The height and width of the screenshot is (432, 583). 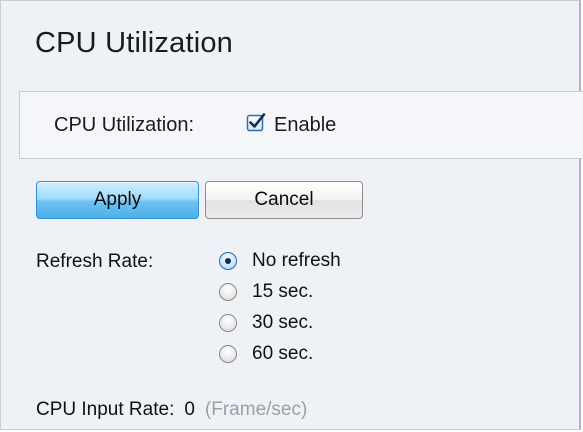 What do you see at coordinates (95, 261) in the screenshot?
I see `refresh-rate-label: Refresh Rate:` at bounding box center [95, 261].